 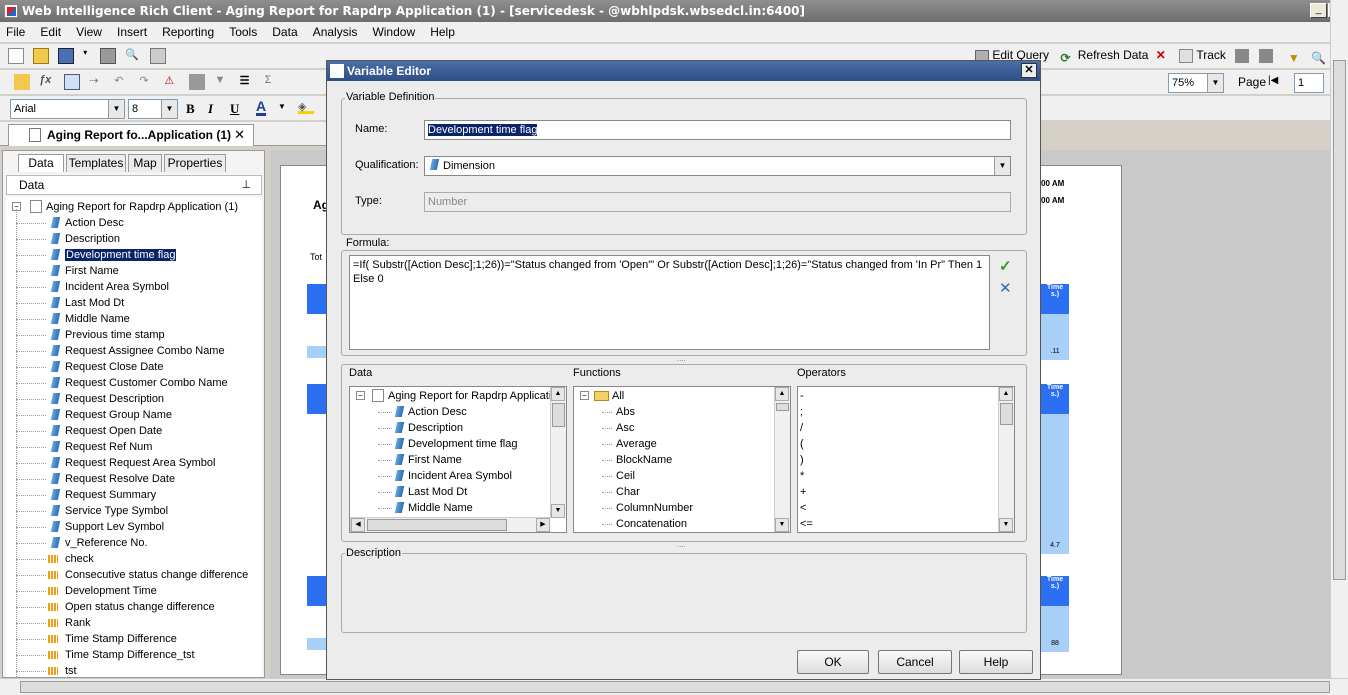 I want to click on main-hscroll-thumb, so click(x=675, y=687).